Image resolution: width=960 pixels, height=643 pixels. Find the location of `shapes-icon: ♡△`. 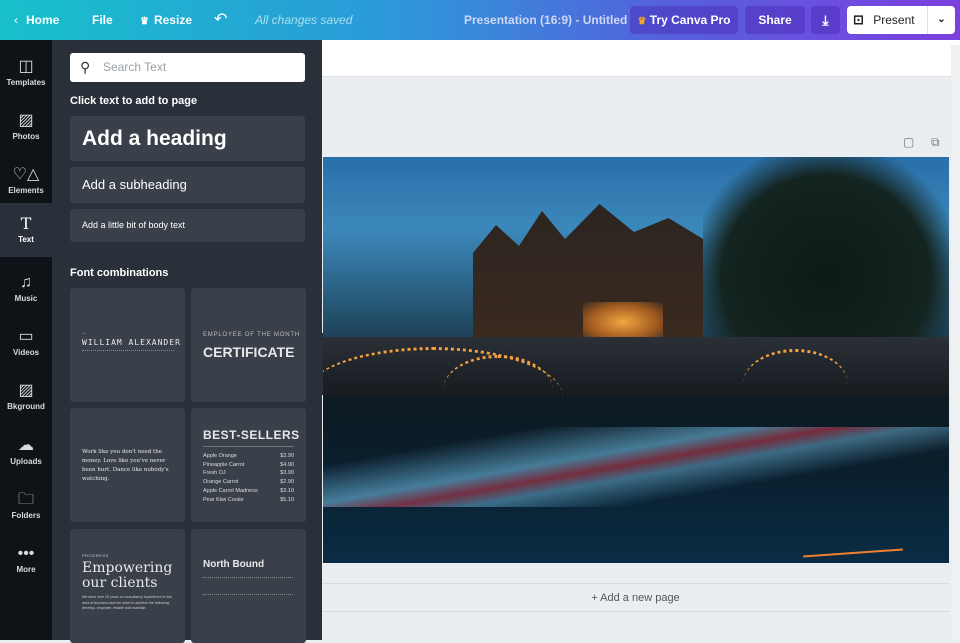

shapes-icon: ♡△ is located at coordinates (26, 174).